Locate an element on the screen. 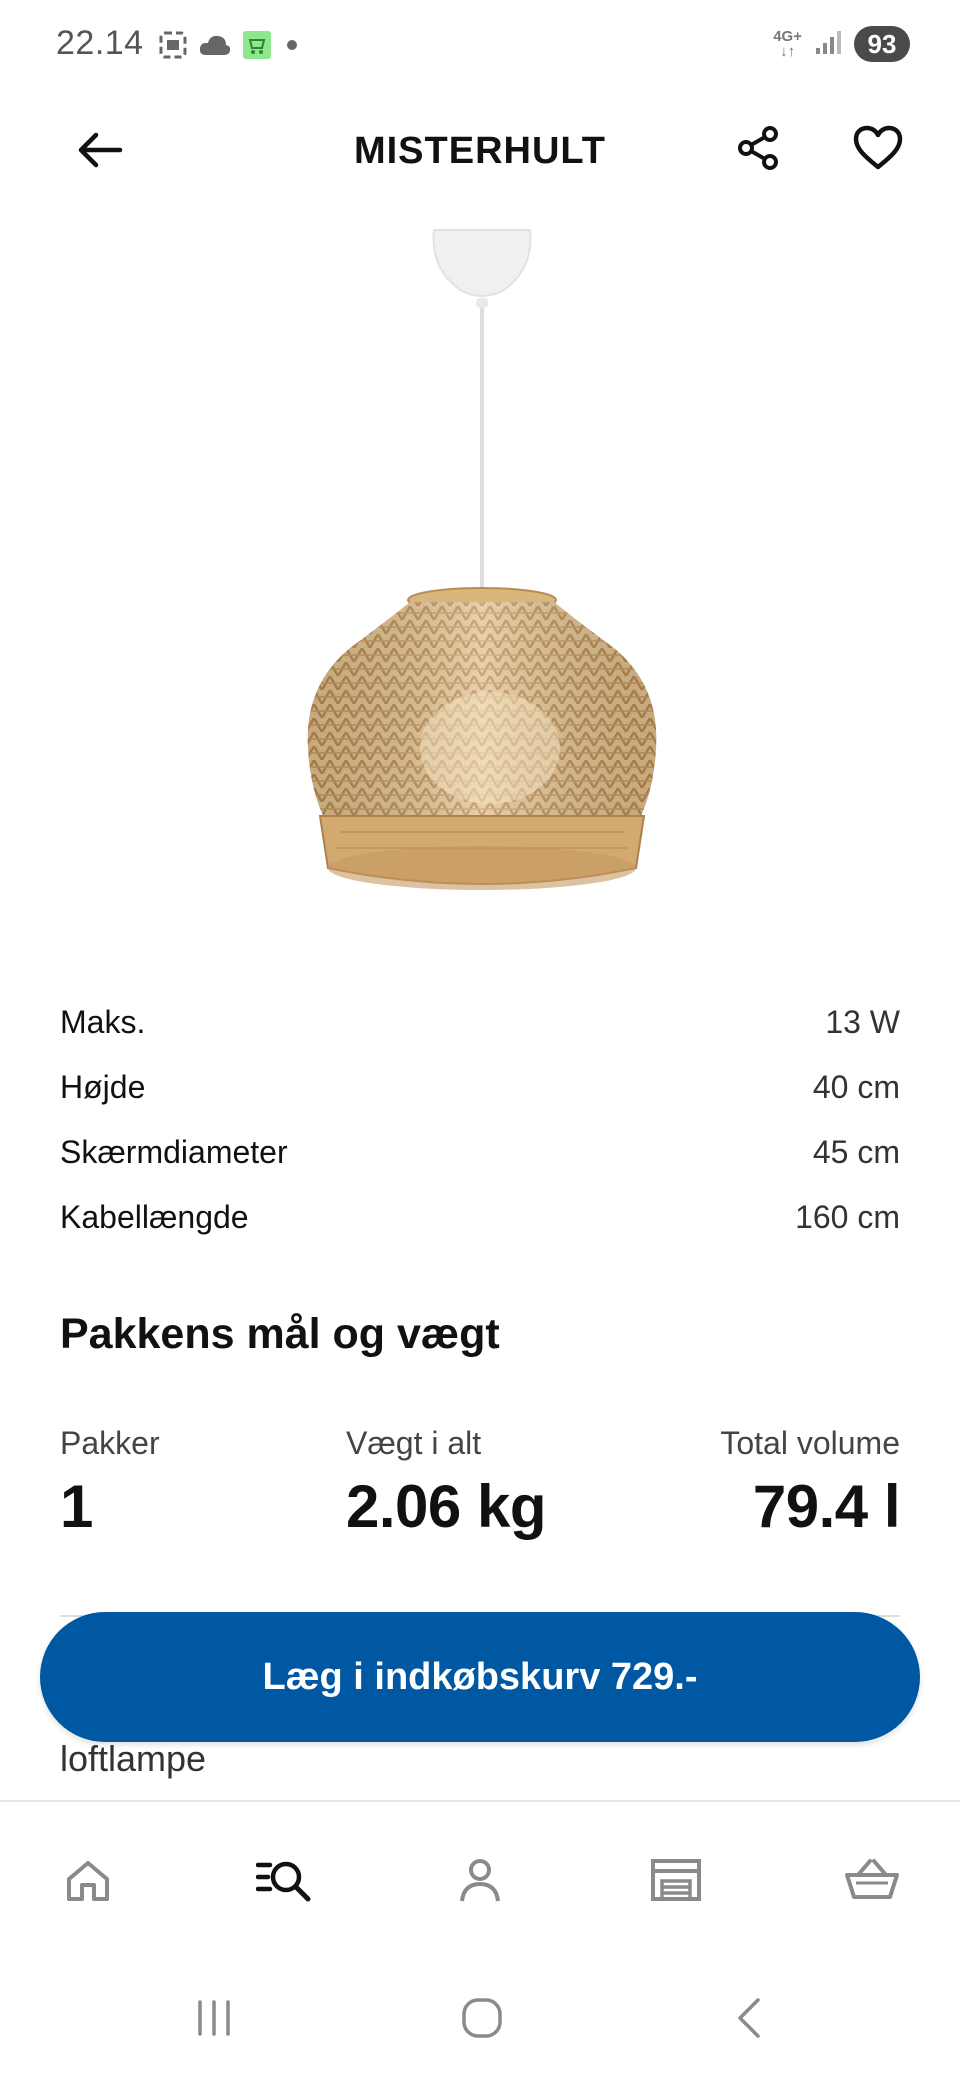  bottom-nav is located at coordinates (480, 1880).